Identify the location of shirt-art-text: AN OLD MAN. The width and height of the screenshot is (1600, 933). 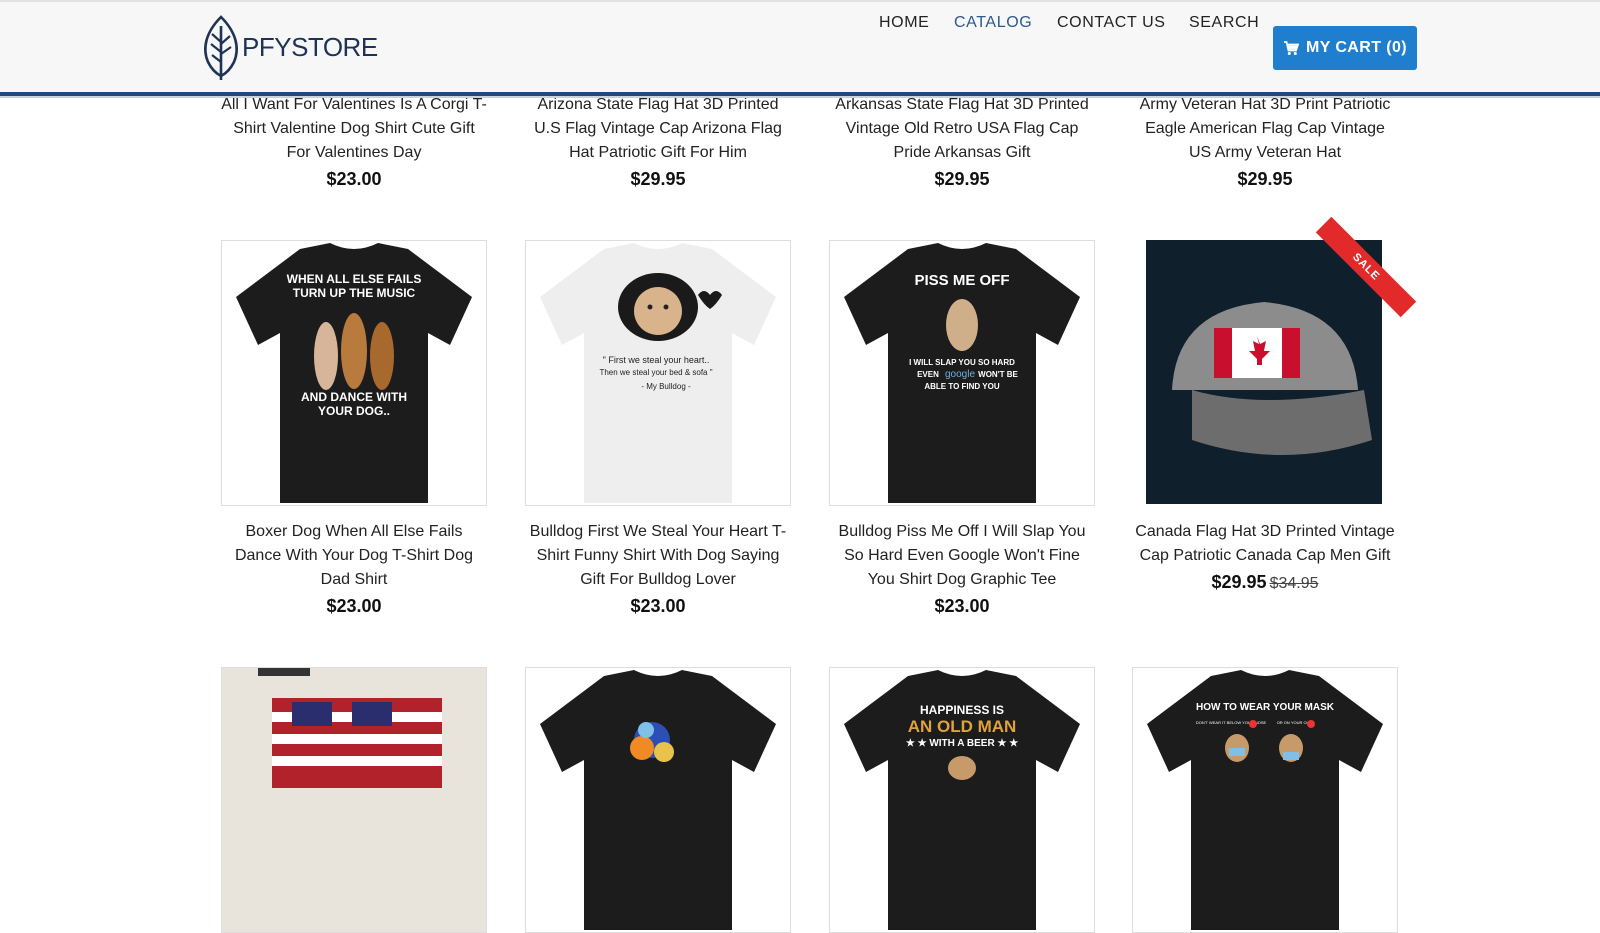
(962, 726).